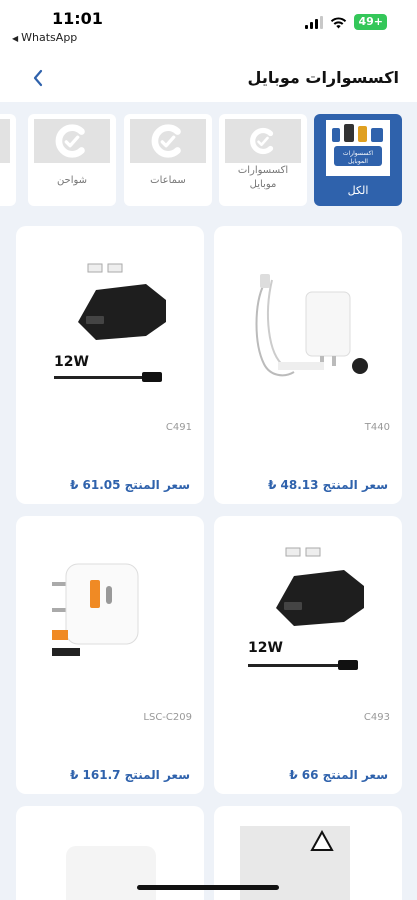 Image resolution: width=417 pixels, height=900 pixels. What do you see at coordinates (323, 77) in the screenshot?
I see `page-title: اكسسوارات موبايل` at bounding box center [323, 77].